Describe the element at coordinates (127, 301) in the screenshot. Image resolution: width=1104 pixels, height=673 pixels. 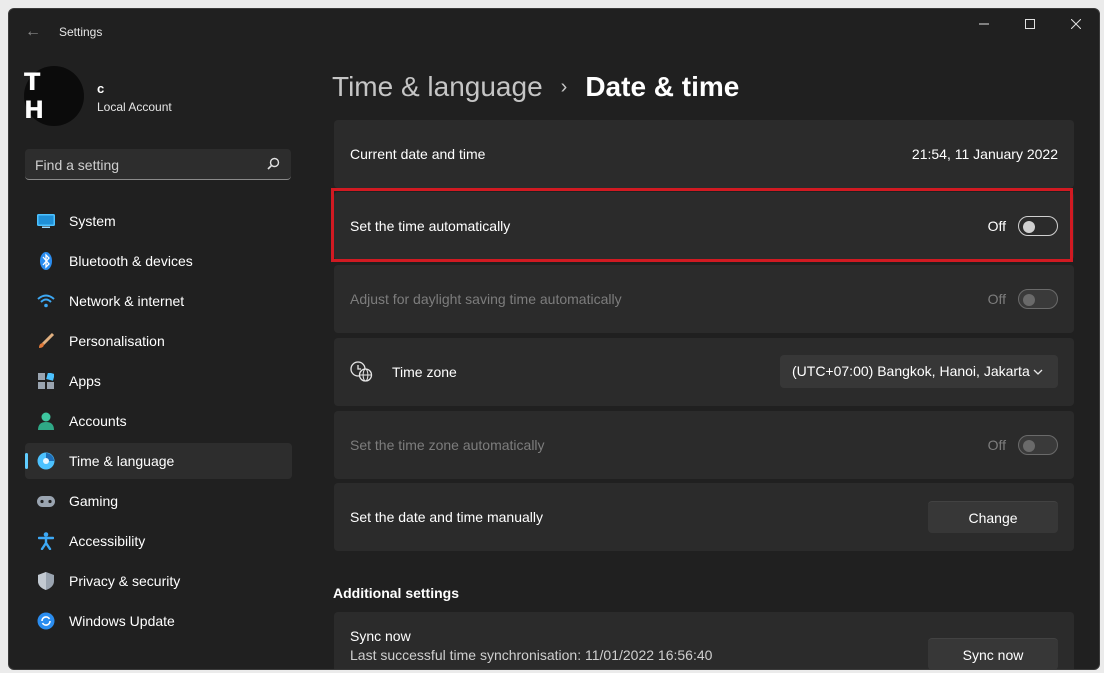
I see `sidebar-item-label: Network & internet` at that location.